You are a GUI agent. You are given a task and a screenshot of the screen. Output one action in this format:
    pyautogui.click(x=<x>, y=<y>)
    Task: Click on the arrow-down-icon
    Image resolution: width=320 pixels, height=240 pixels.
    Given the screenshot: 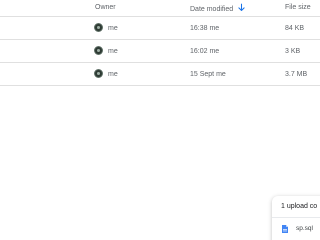 What is the action you would take?
    pyautogui.click(x=241, y=7)
    